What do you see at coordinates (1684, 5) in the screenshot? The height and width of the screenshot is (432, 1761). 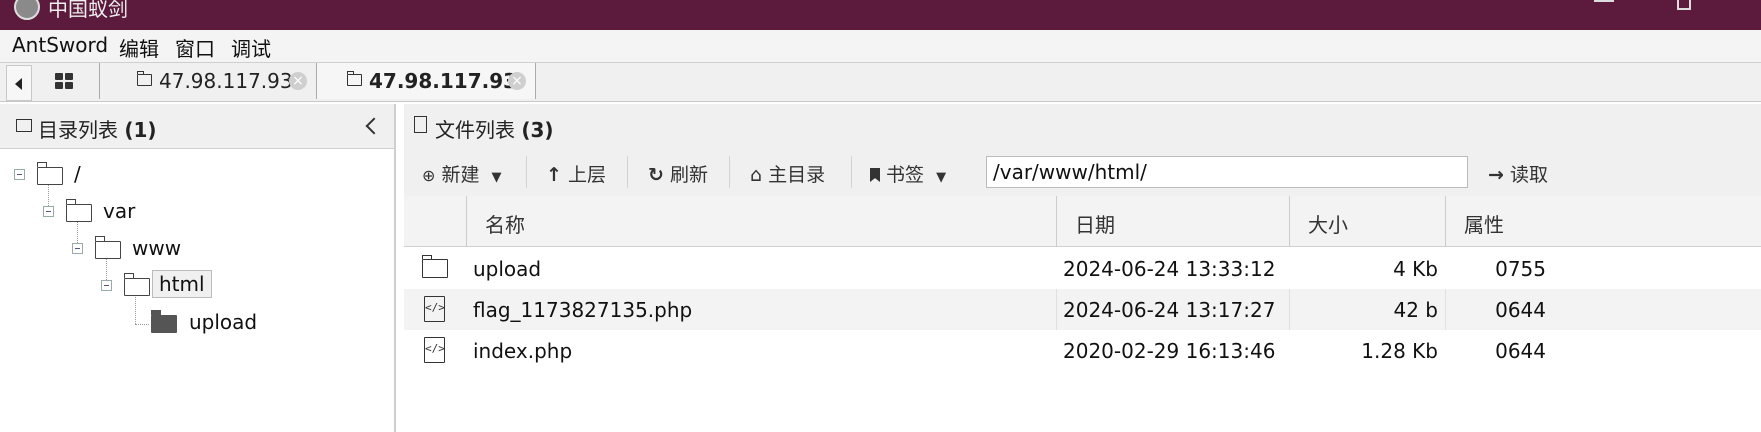 I see `maximize-icon` at bounding box center [1684, 5].